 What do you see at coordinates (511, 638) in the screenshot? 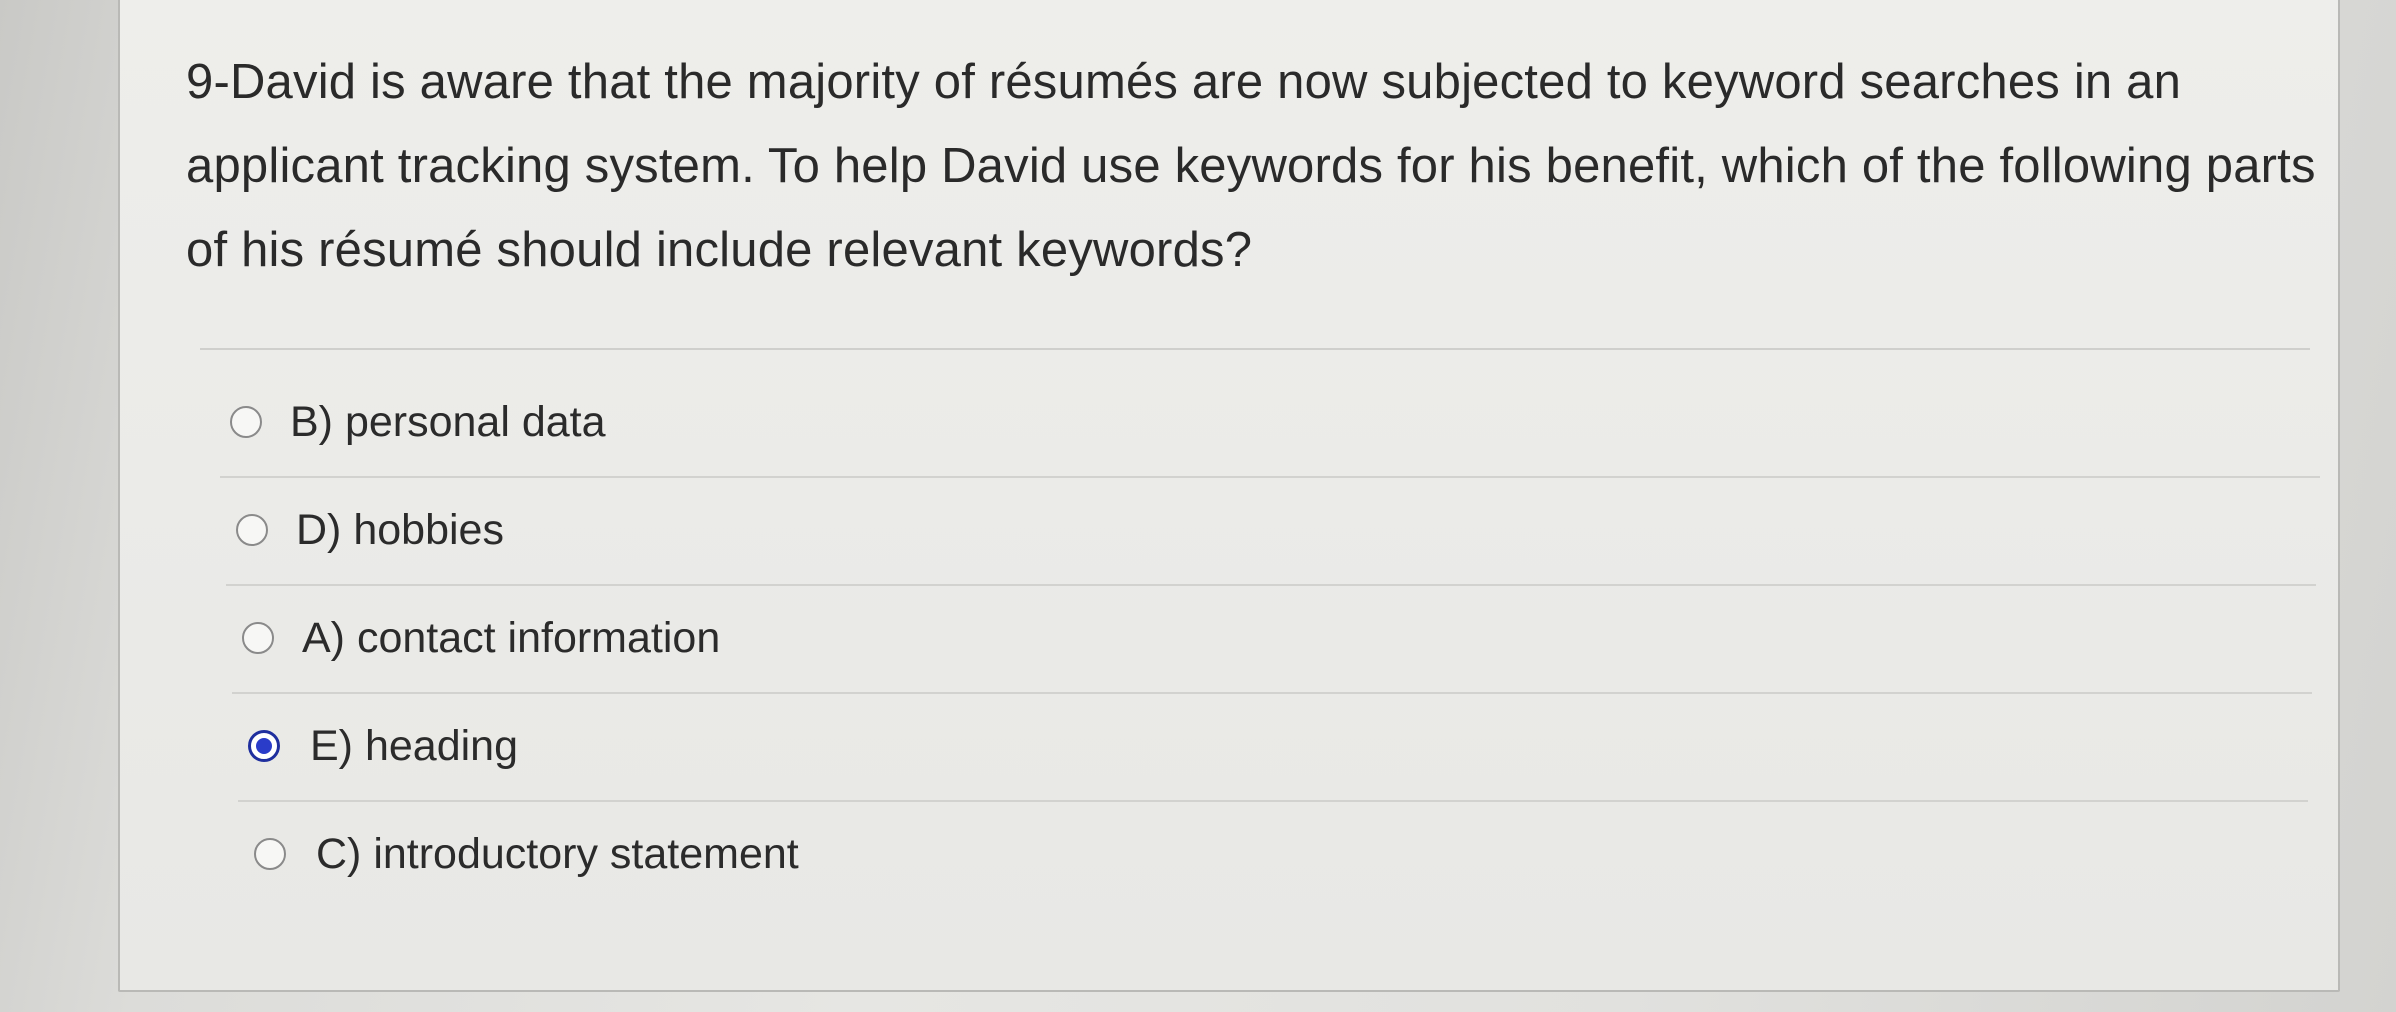
I see `option-label: A) contact information` at bounding box center [511, 638].